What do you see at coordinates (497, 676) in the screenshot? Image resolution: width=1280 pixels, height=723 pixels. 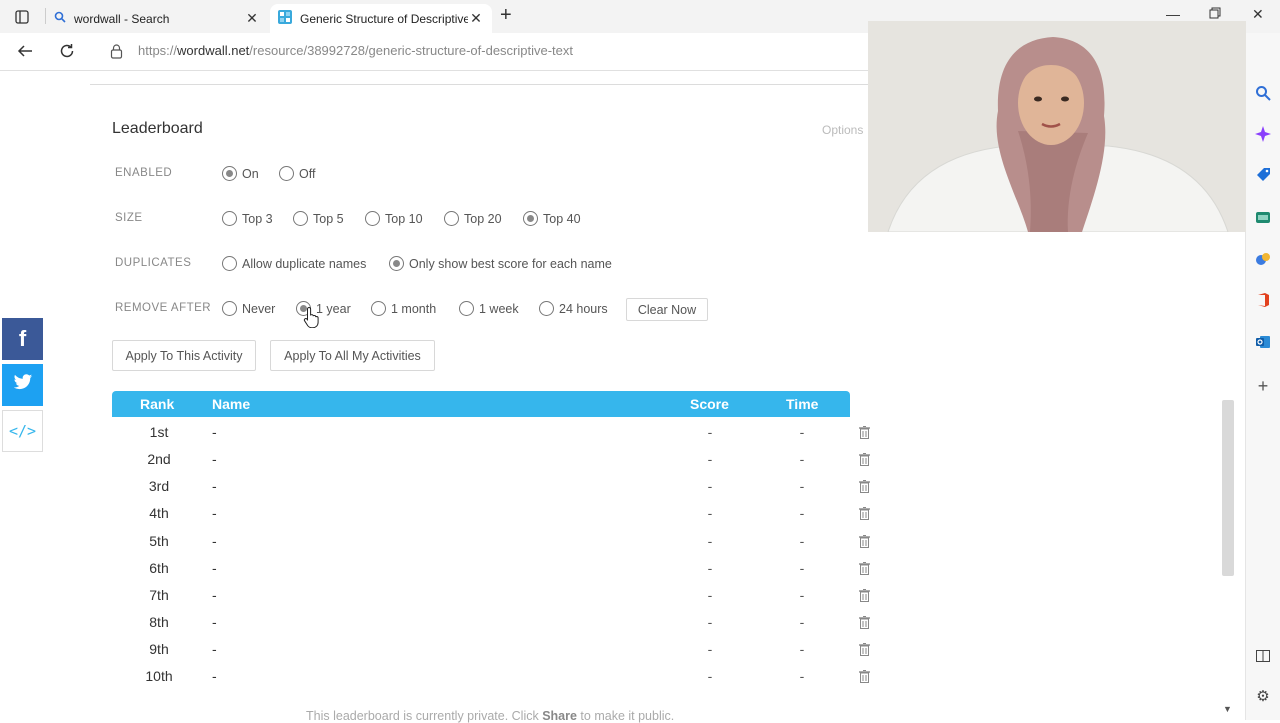 I see `table-row: 10th - - -` at bounding box center [497, 676].